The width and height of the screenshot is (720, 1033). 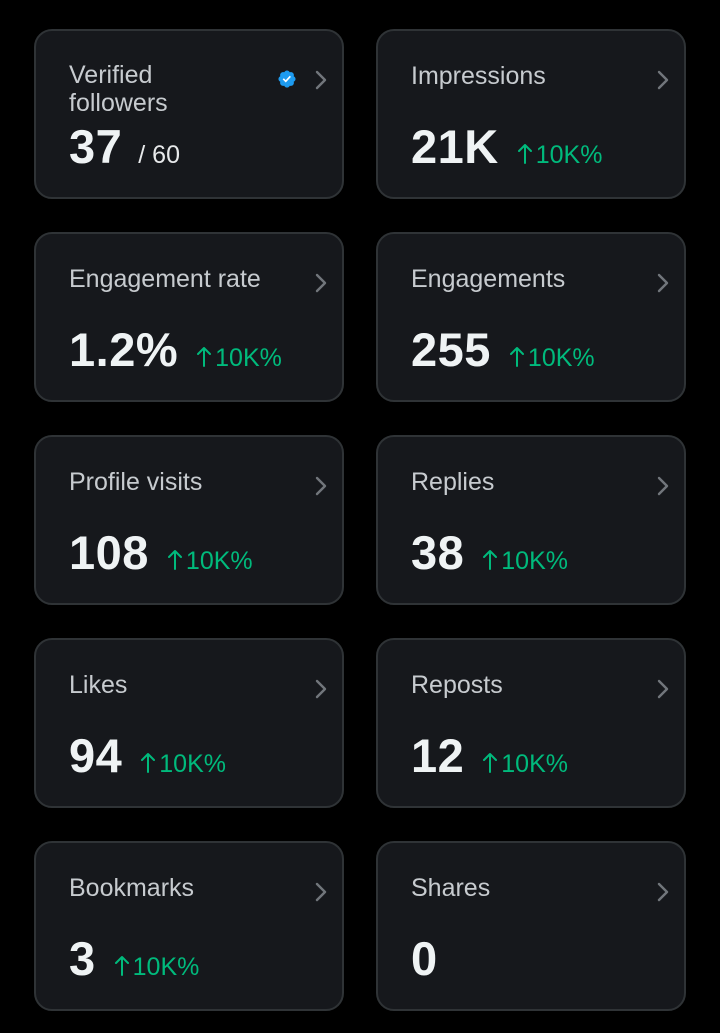 What do you see at coordinates (438, 755) in the screenshot?
I see `metric-value: 12` at bounding box center [438, 755].